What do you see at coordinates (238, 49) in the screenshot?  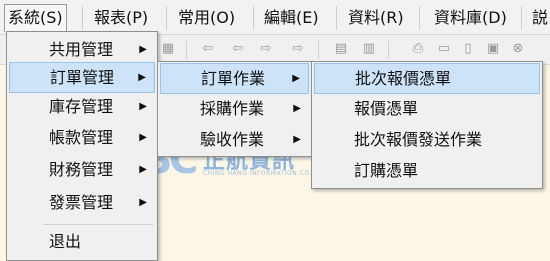 I see `previous-record-icon: ⇦` at bounding box center [238, 49].